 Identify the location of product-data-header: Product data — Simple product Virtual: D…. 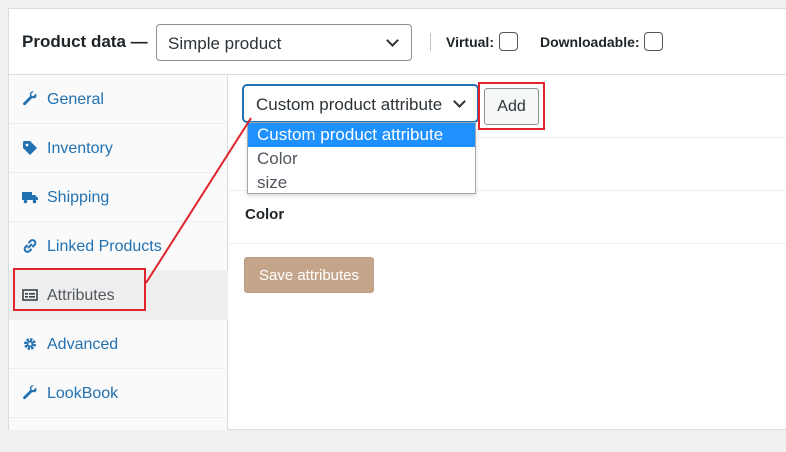
(397, 42).